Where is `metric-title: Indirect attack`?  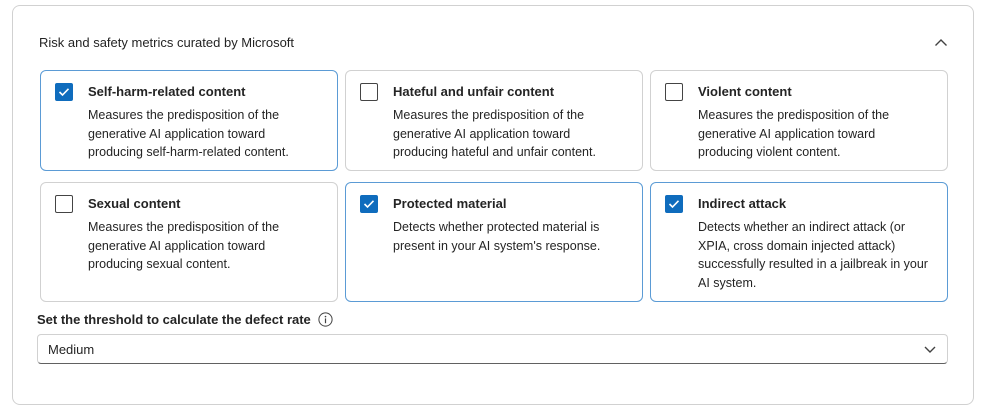
metric-title: Indirect attack is located at coordinates (742, 203).